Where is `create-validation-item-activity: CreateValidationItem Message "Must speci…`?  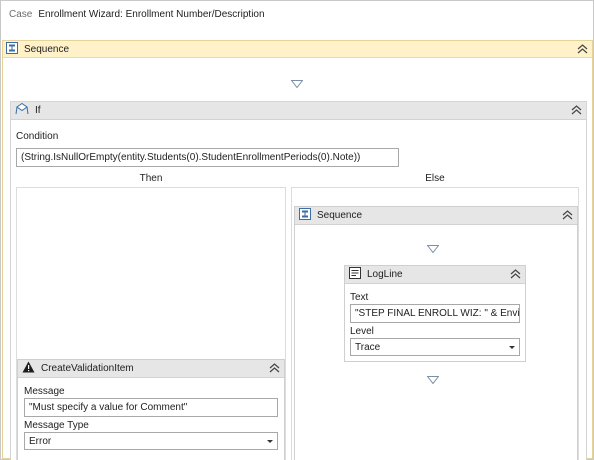 create-validation-item-activity: CreateValidationItem Message "Must speci… is located at coordinates (151, 409).